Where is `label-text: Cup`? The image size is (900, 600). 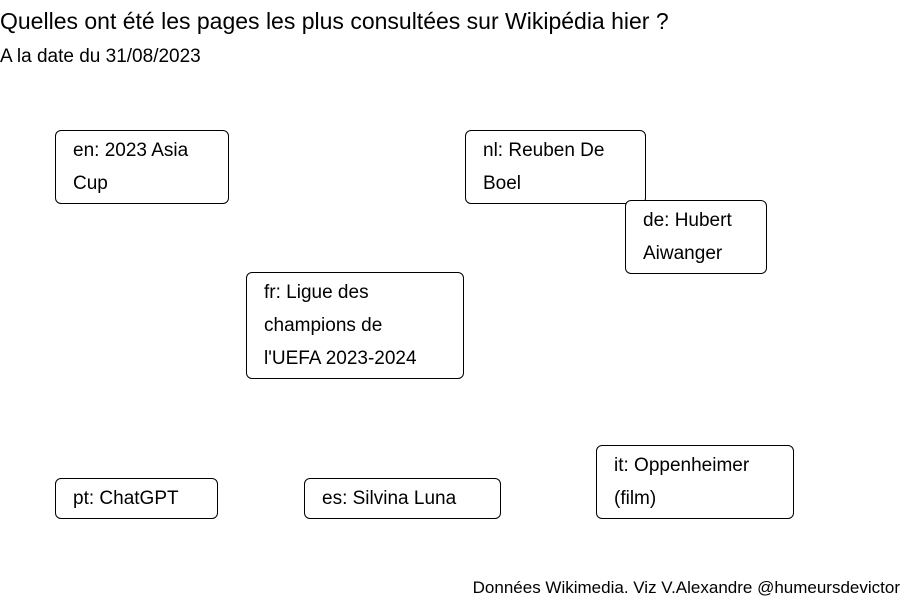 label-text: Cup is located at coordinates (90, 183).